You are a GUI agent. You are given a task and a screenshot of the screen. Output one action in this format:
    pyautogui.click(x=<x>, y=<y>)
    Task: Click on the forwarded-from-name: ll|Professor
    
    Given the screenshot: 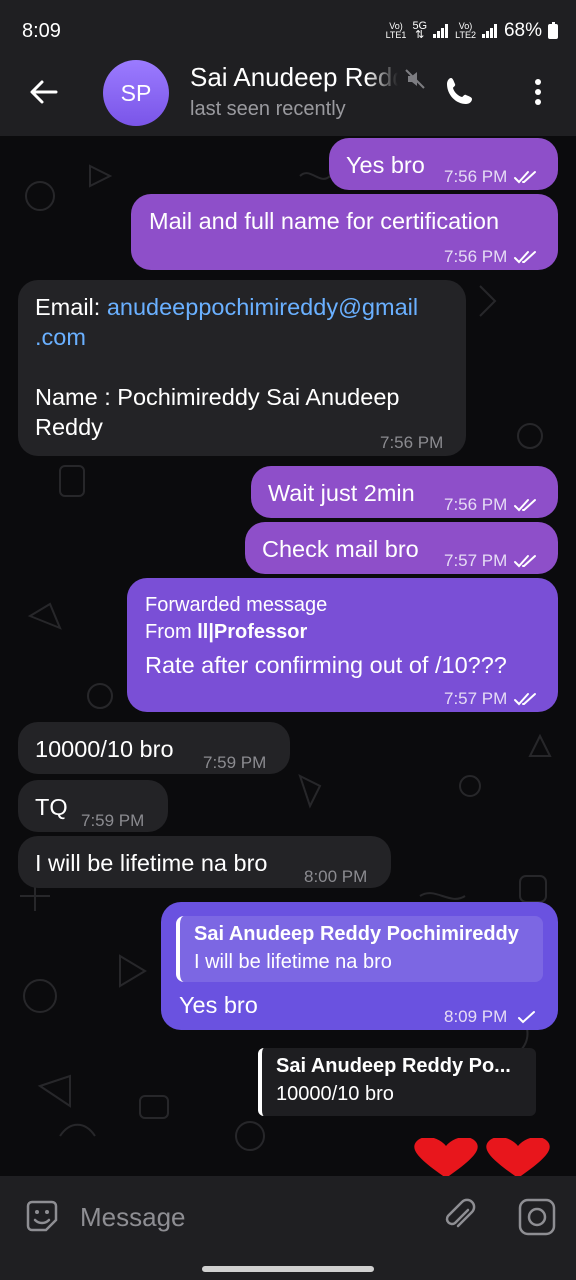 What is the action you would take?
    pyautogui.click(x=252, y=632)
    